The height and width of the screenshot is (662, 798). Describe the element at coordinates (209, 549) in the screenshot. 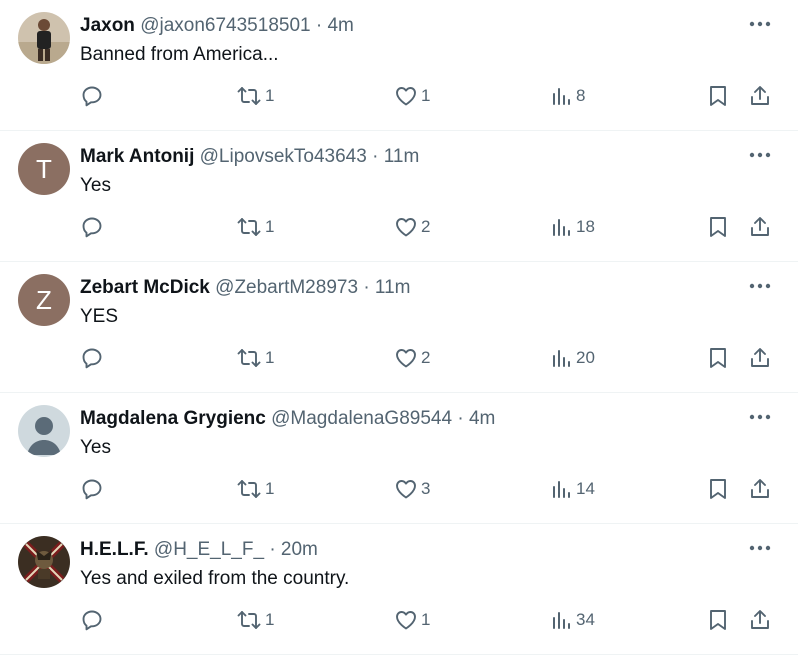

I see `author-handle: @H_E_L_F_` at that location.